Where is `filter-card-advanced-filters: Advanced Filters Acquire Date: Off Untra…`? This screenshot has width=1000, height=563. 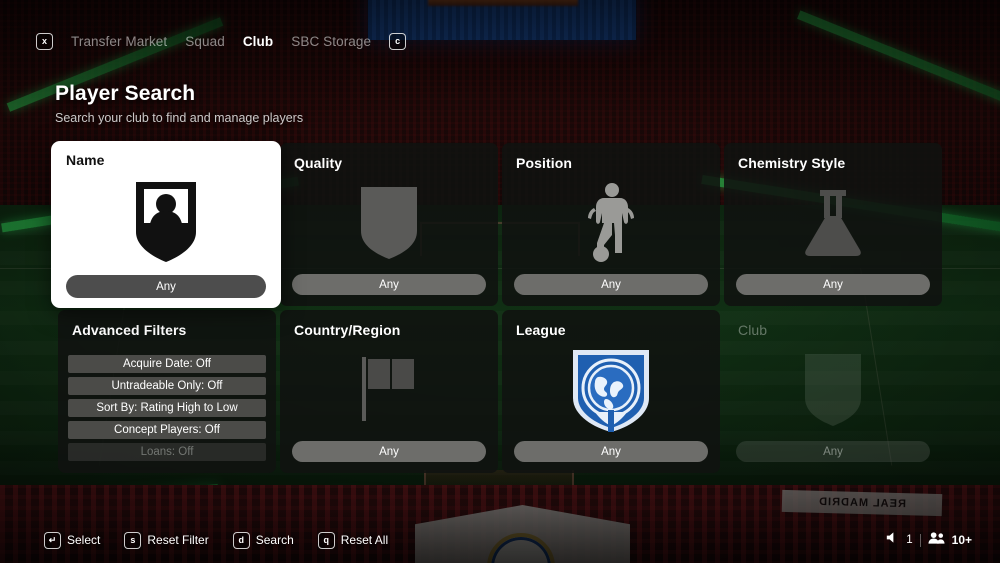 filter-card-advanced-filters: Advanced Filters Acquire Date: Off Untra… is located at coordinates (167, 391).